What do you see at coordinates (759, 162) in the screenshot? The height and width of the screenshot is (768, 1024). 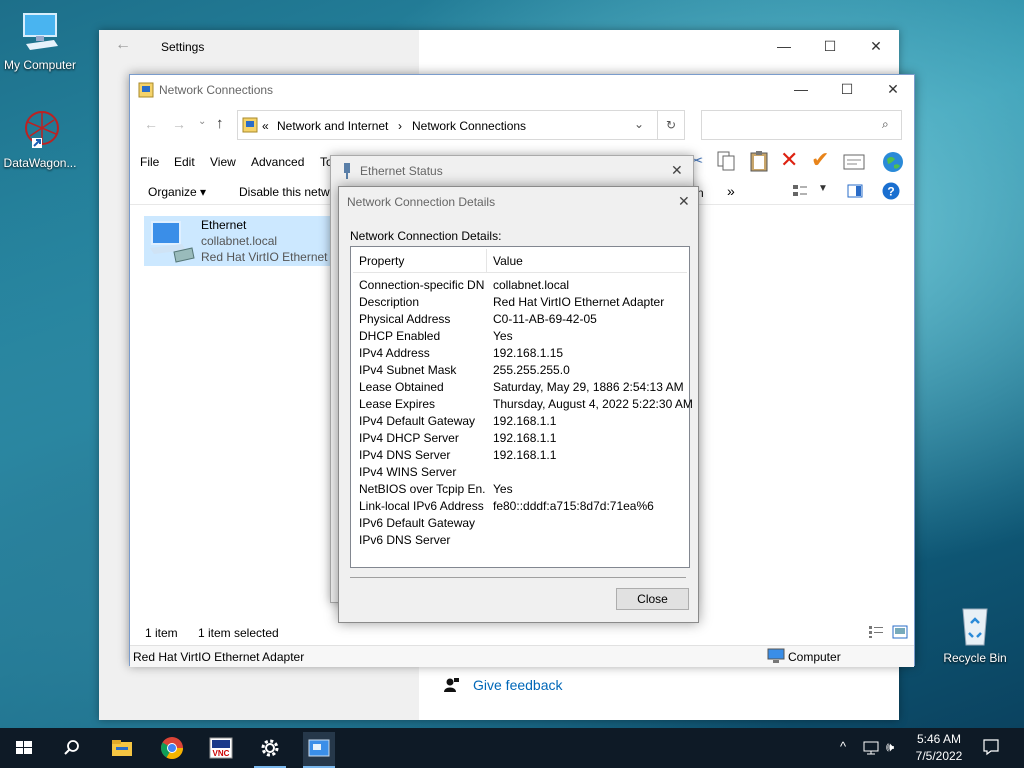 I see `paste-icon` at bounding box center [759, 162].